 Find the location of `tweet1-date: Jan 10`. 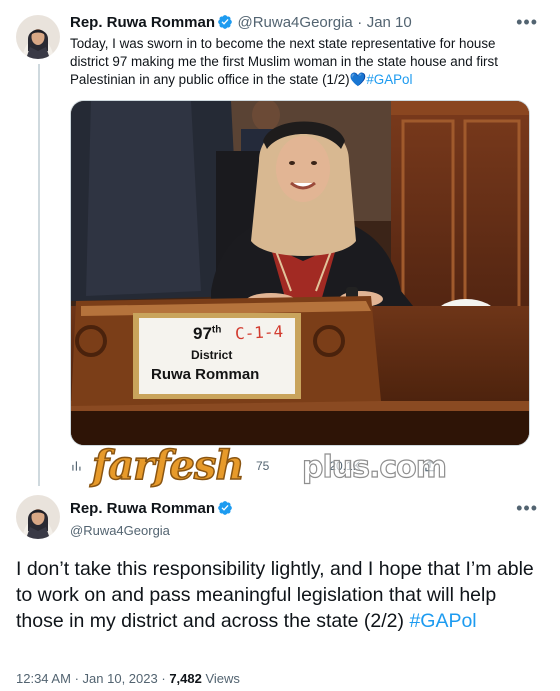

tweet1-date: Jan 10 is located at coordinates (389, 22).